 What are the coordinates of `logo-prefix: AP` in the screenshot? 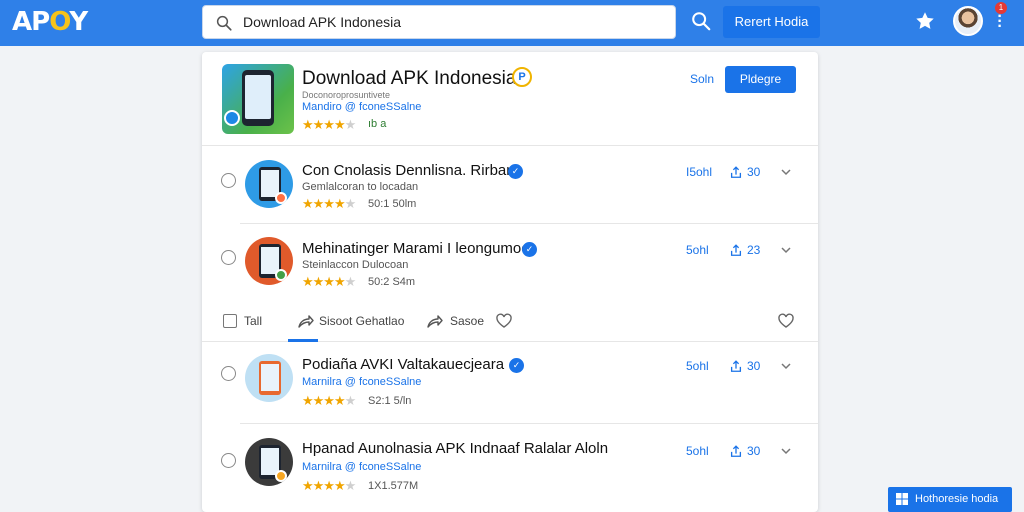 It's located at (31, 22).